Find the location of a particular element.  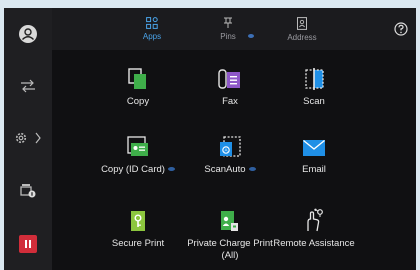

user-login-button is located at coordinates (28, 34).